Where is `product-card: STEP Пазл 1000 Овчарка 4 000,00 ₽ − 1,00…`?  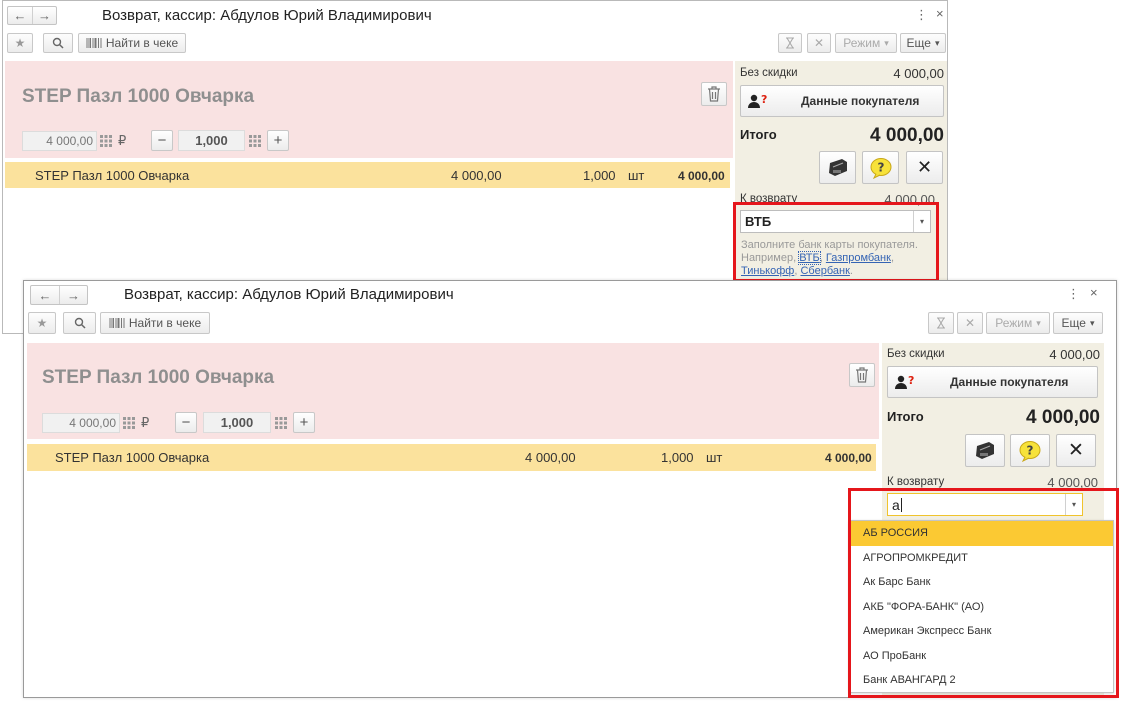
product-card: STEP Пазл 1000 Овчарка 4 000,00 ₽ − 1,00… is located at coordinates (369, 109).